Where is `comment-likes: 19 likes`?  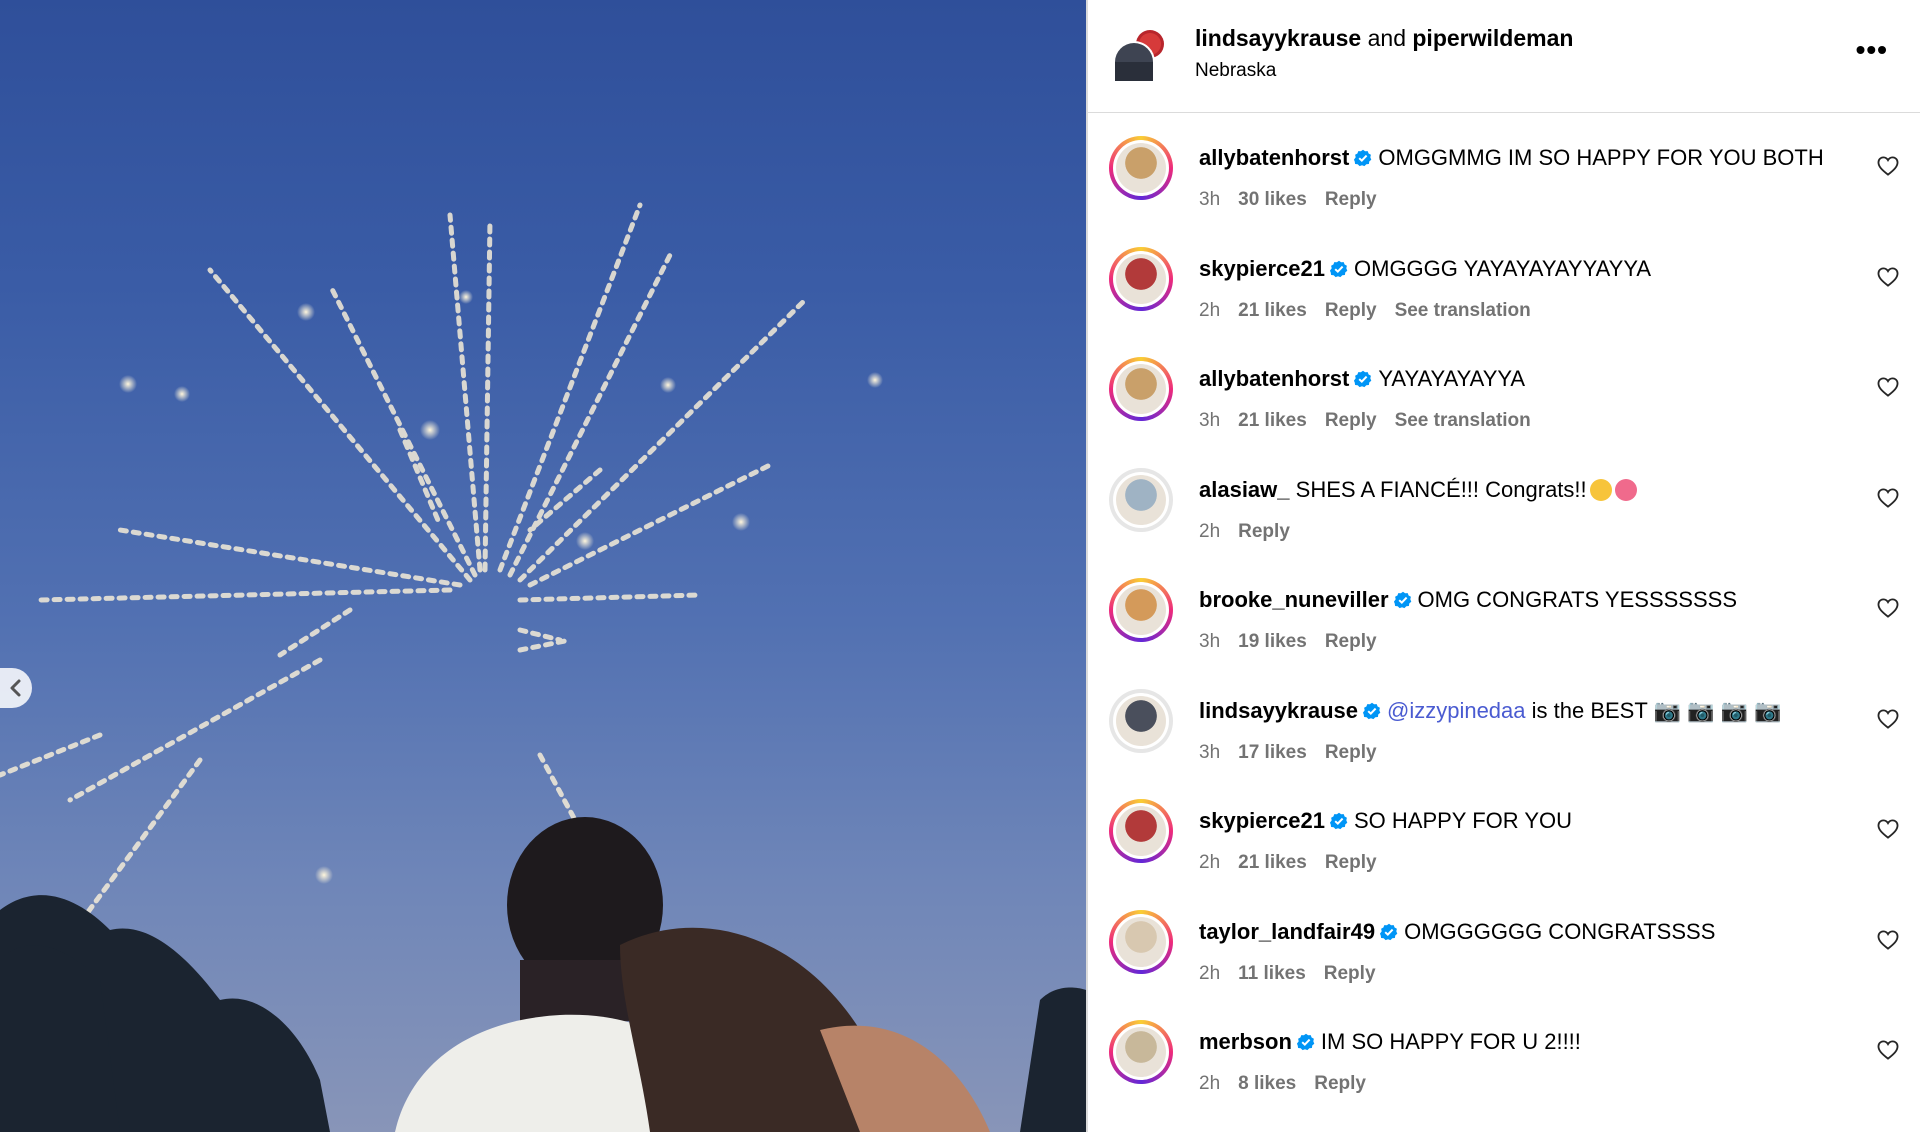 comment-likes: 19 likes is located at coordinates (1272, 641).